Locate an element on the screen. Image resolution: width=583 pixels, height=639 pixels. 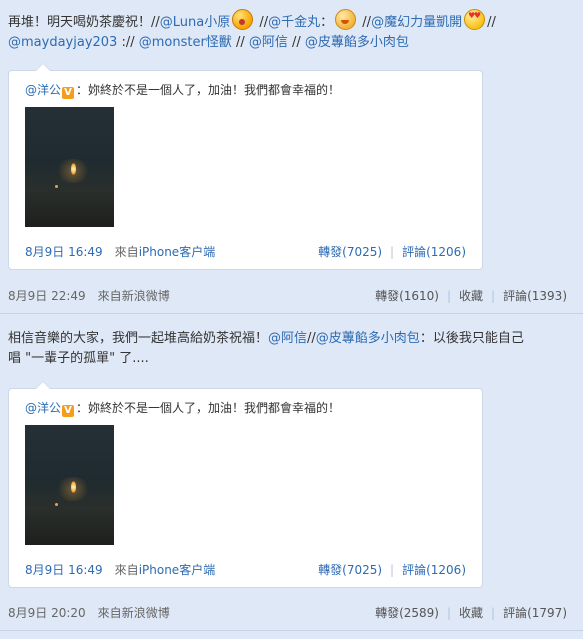
post-meta: 8月9日 22:49 來自新浪微博 is located at coordinates (89, 295).